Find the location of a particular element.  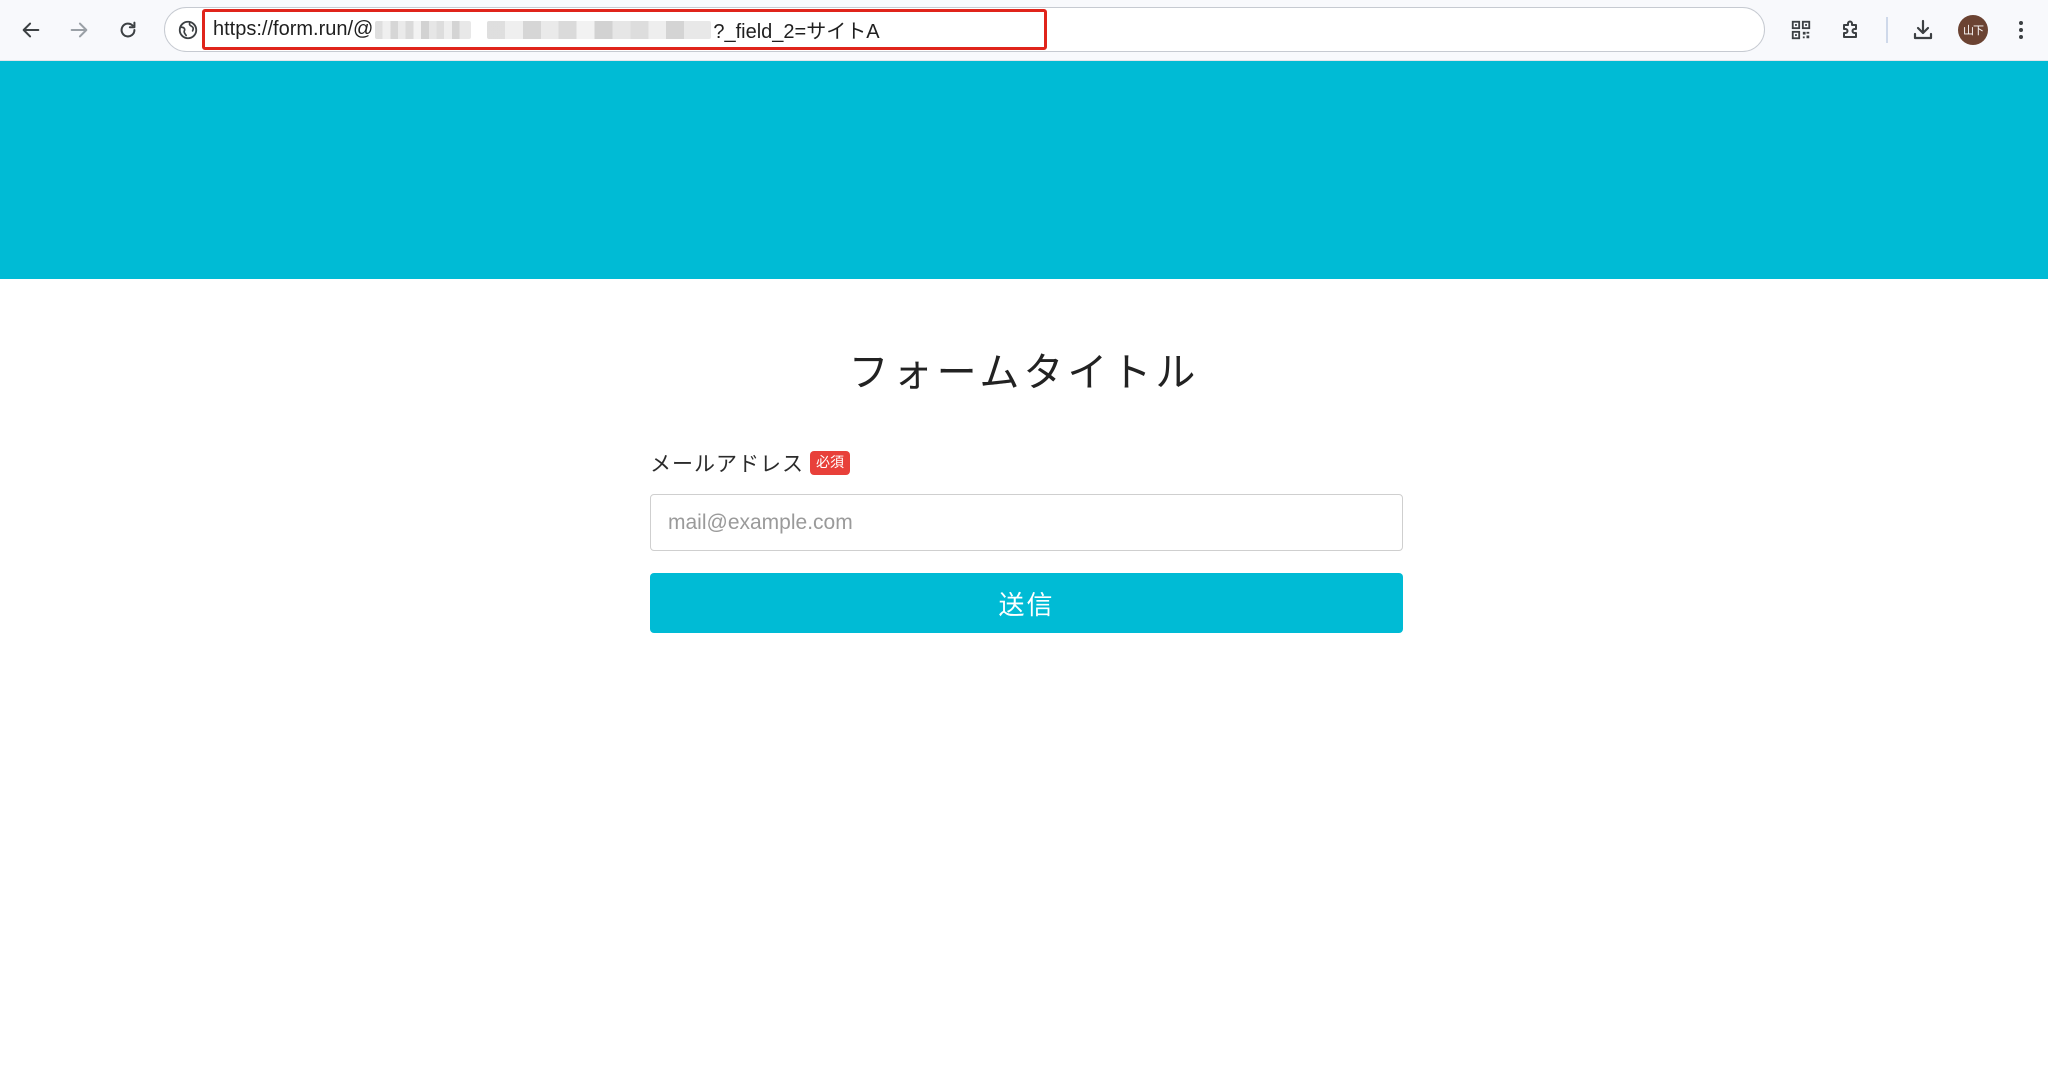

qr-code-button is located at coordinates (1801, 30).